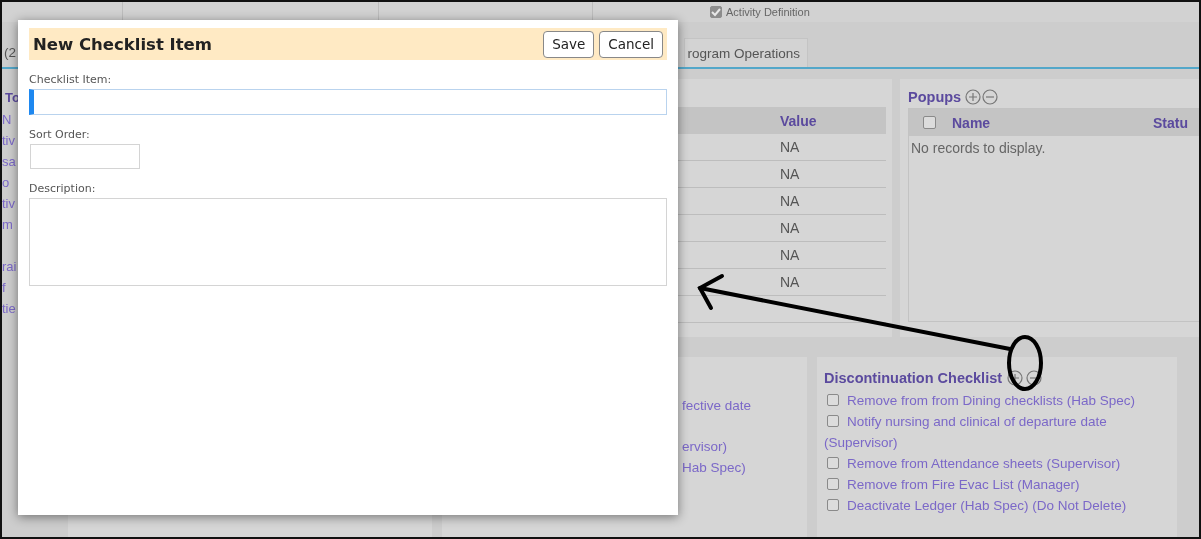  What do you see at coordinates (6, 182) in the screenshot?
I see `link: o` at bounding box center [6, 182].